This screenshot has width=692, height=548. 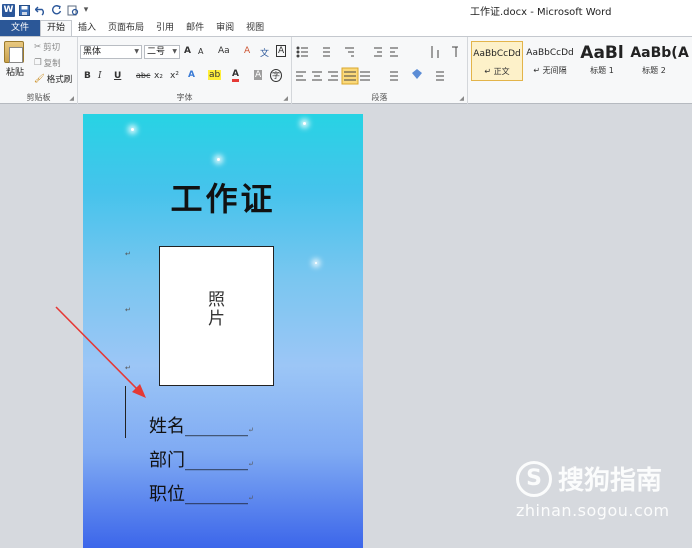 What do you see at coordinates (38, 63) in the screenshot?
I see `copy-icon: ❐` at bounding box center [38, 63].